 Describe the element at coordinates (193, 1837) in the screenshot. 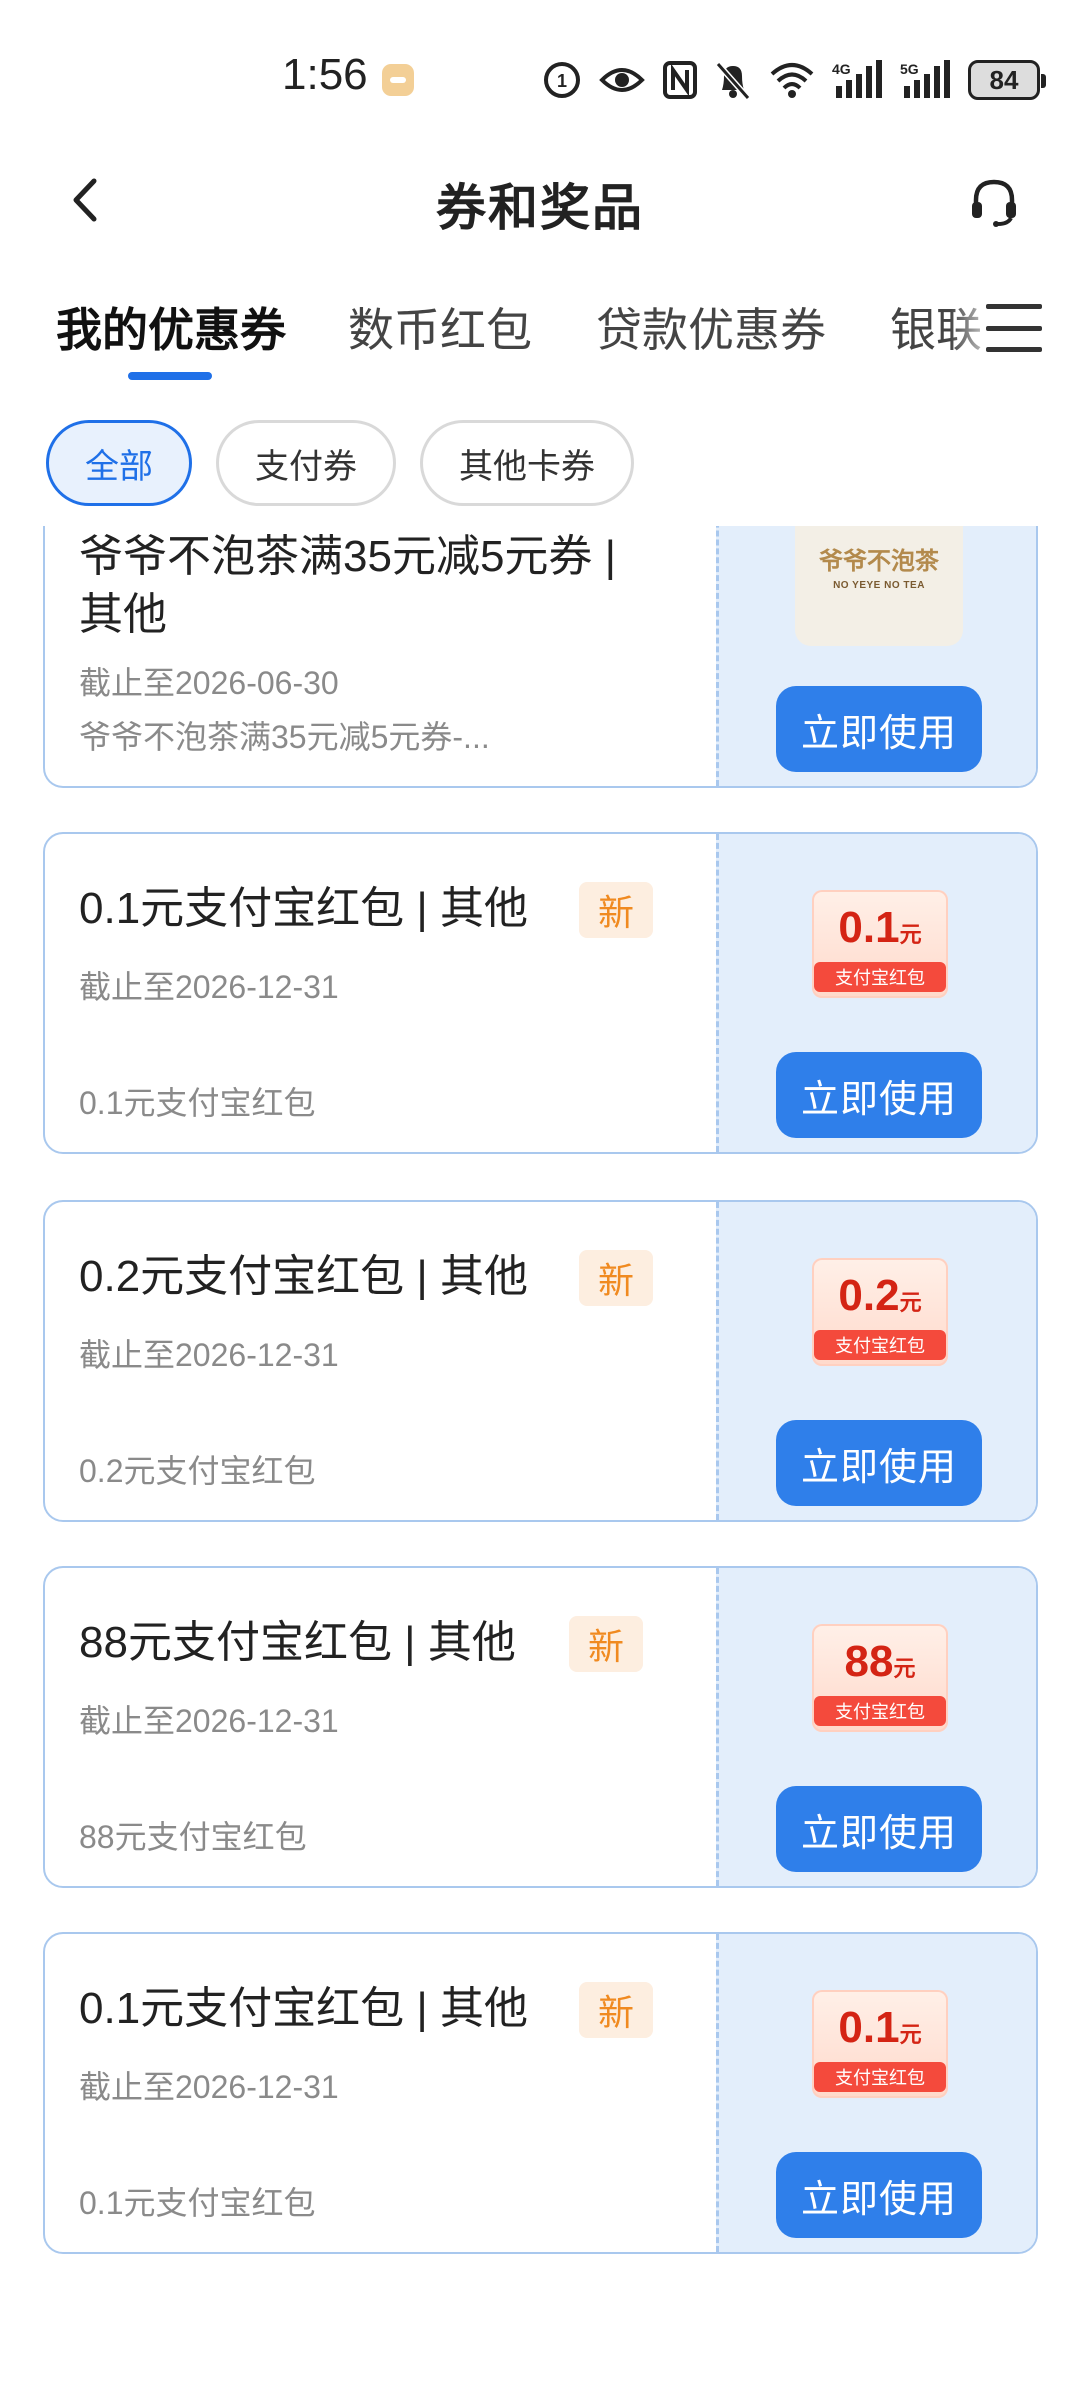

I see `coupon-description: 88元支付宝红包` at that location.